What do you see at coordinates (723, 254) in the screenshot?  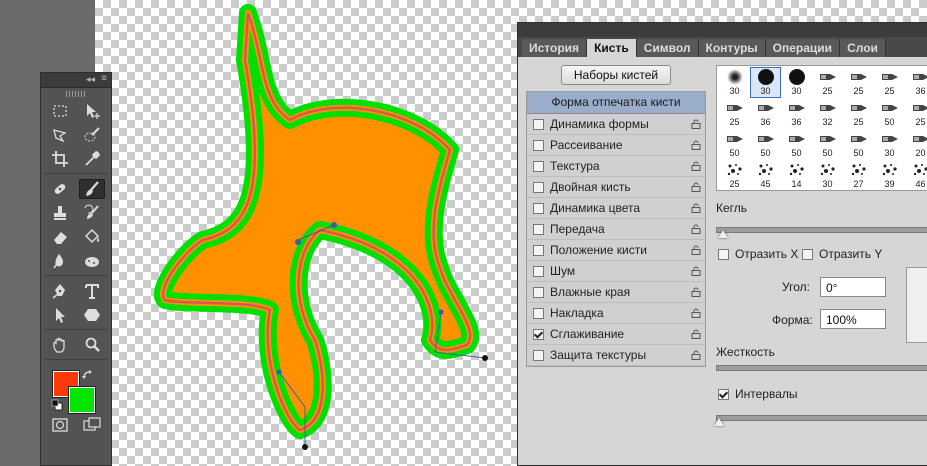 I see `flip-x-checkbox` at bounding box center [723, 254].